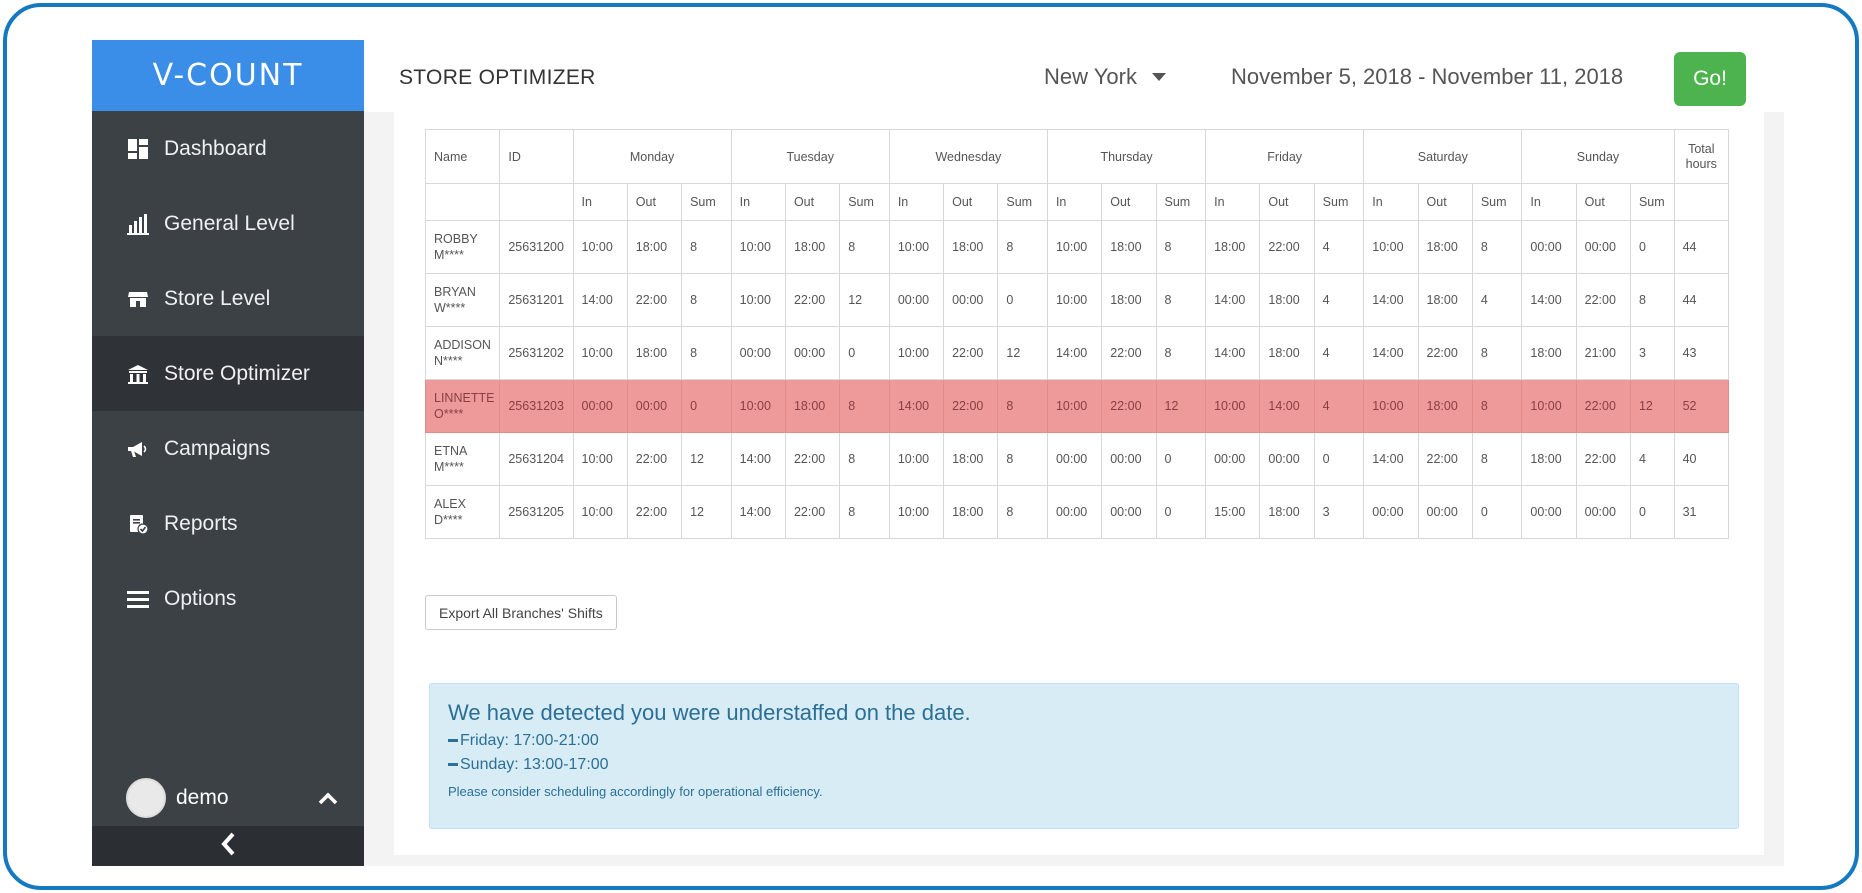  Describe the element at coordinates (1701, 300) in the screenshot. I see `total-hours: 44` at that location.